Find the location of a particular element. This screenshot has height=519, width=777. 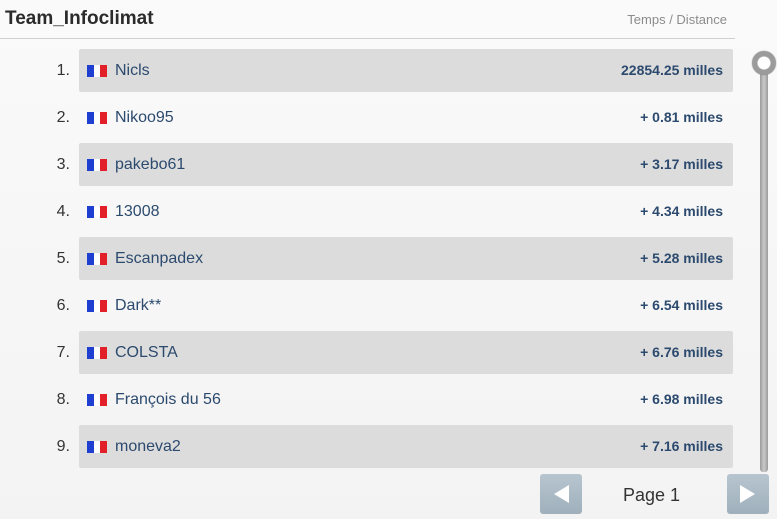

player-name: Escanpadex is located at coordinates (159, 258).